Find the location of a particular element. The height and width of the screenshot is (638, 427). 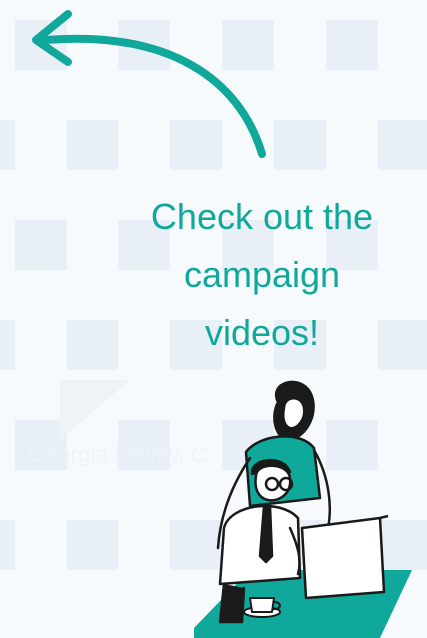

callout-line-1: Check out the is located at coordinates (262, 216).